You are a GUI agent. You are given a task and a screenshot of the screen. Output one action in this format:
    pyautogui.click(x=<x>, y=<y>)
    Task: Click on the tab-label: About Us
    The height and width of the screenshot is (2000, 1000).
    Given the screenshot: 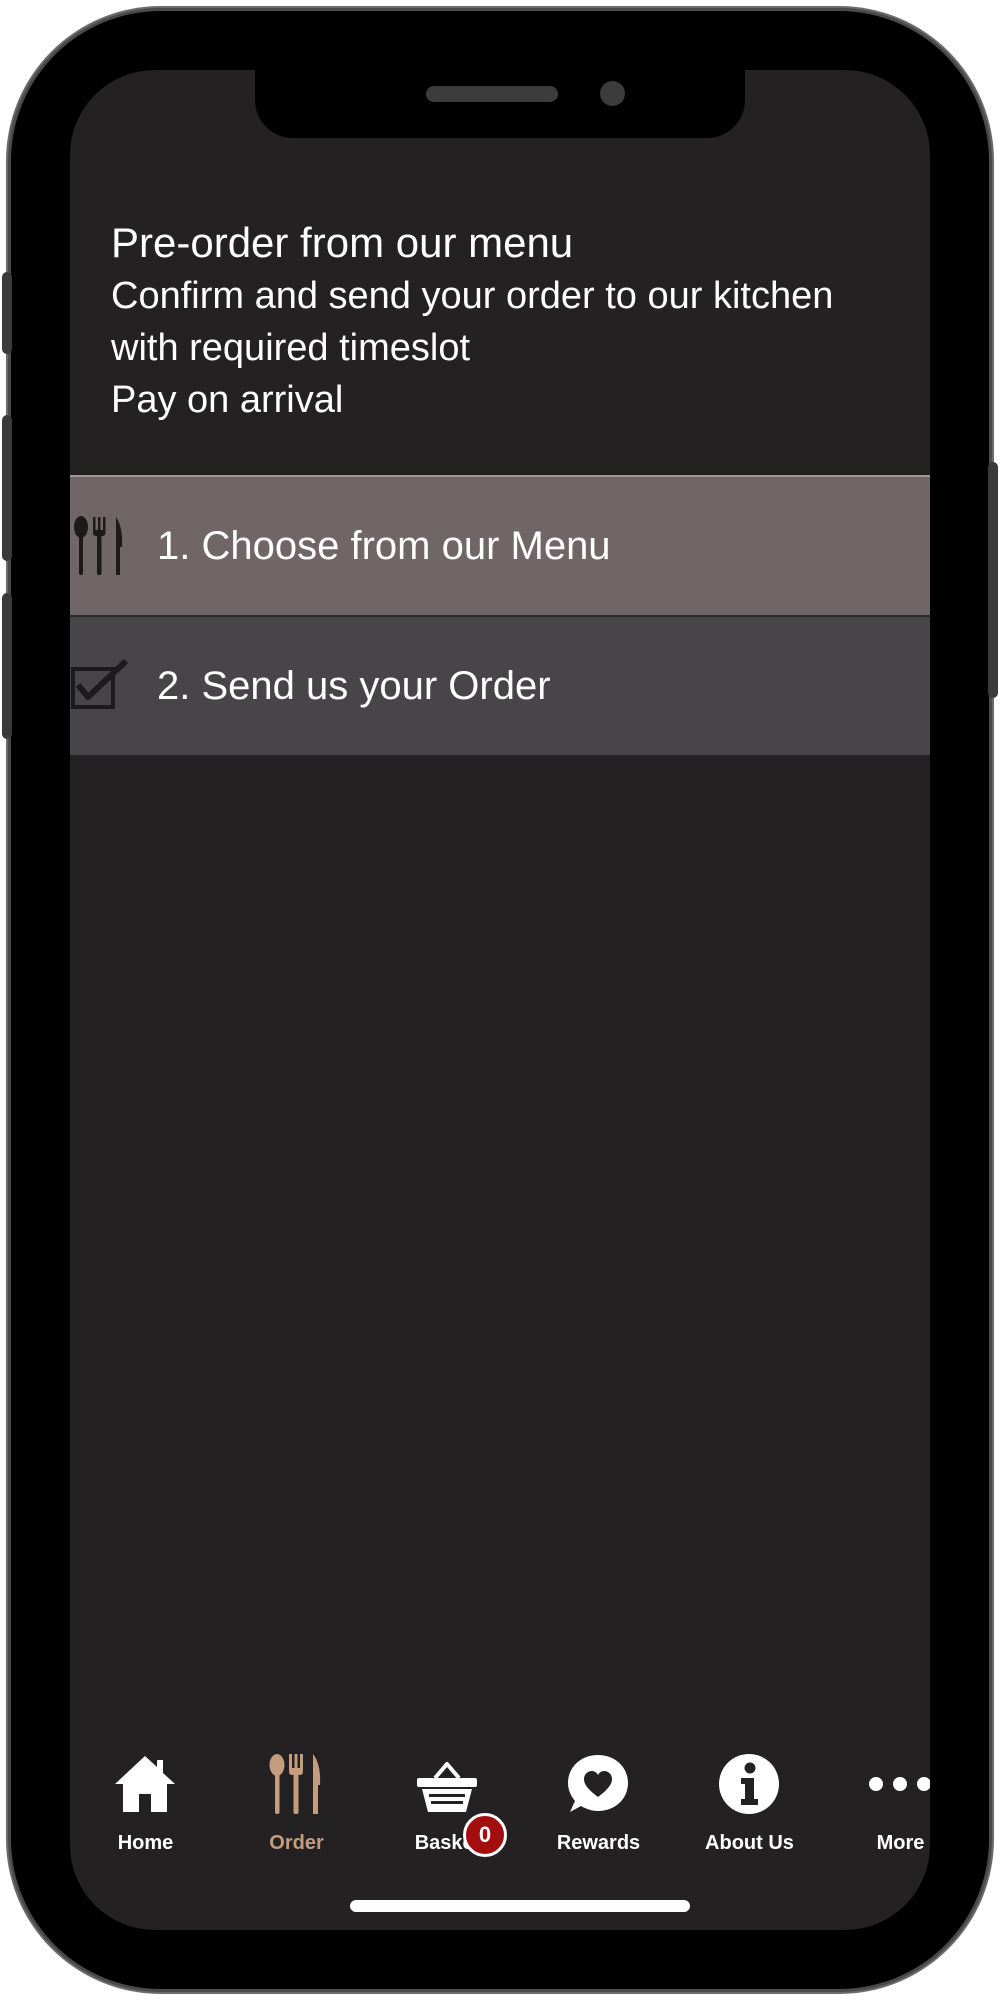 What is the action you would take?
    pyautogui.click(x=749, y=1843)
    